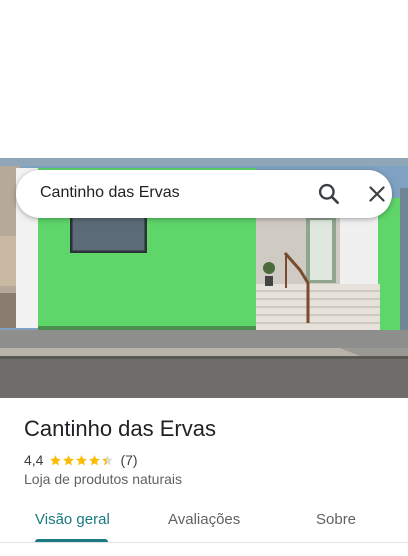 The height and width of the screenshot is (556, 408). What do you see at coordinates (34, 460) in the screenshot?
I see `rating-value: 4,4` at bounding box center [34, 460].